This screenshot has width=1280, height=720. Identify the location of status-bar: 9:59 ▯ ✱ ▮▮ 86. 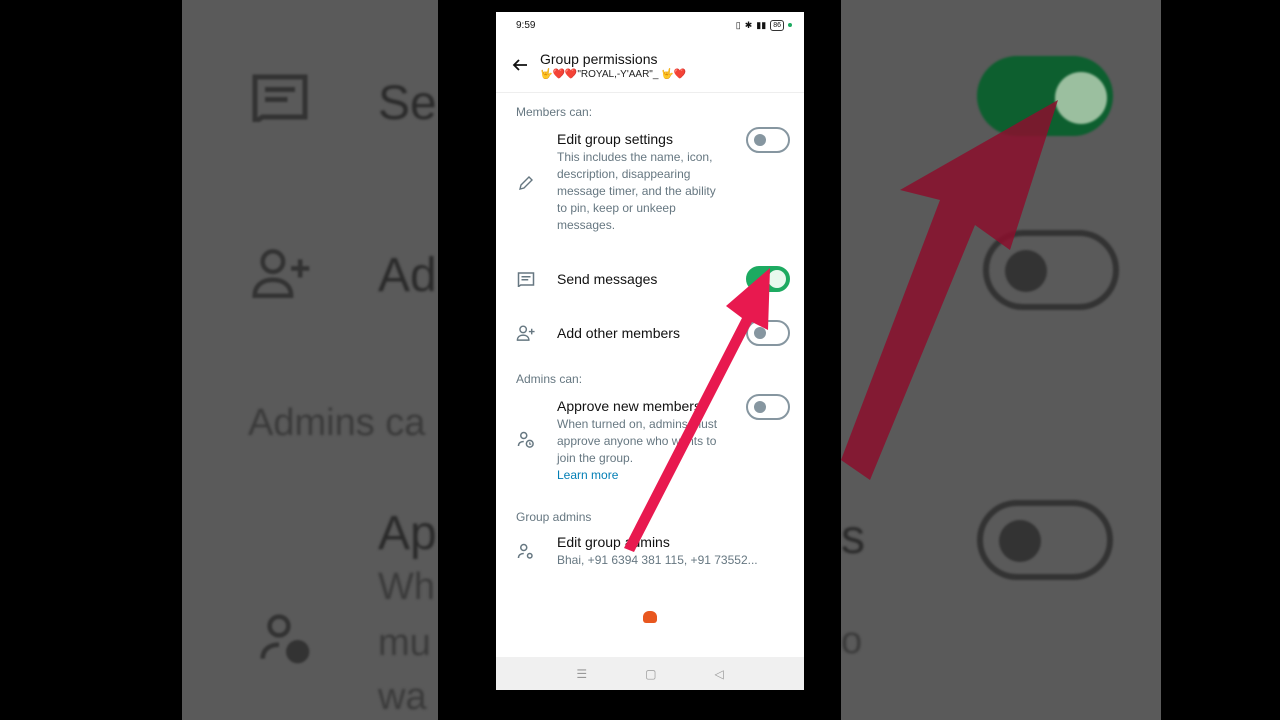
(650, 25).